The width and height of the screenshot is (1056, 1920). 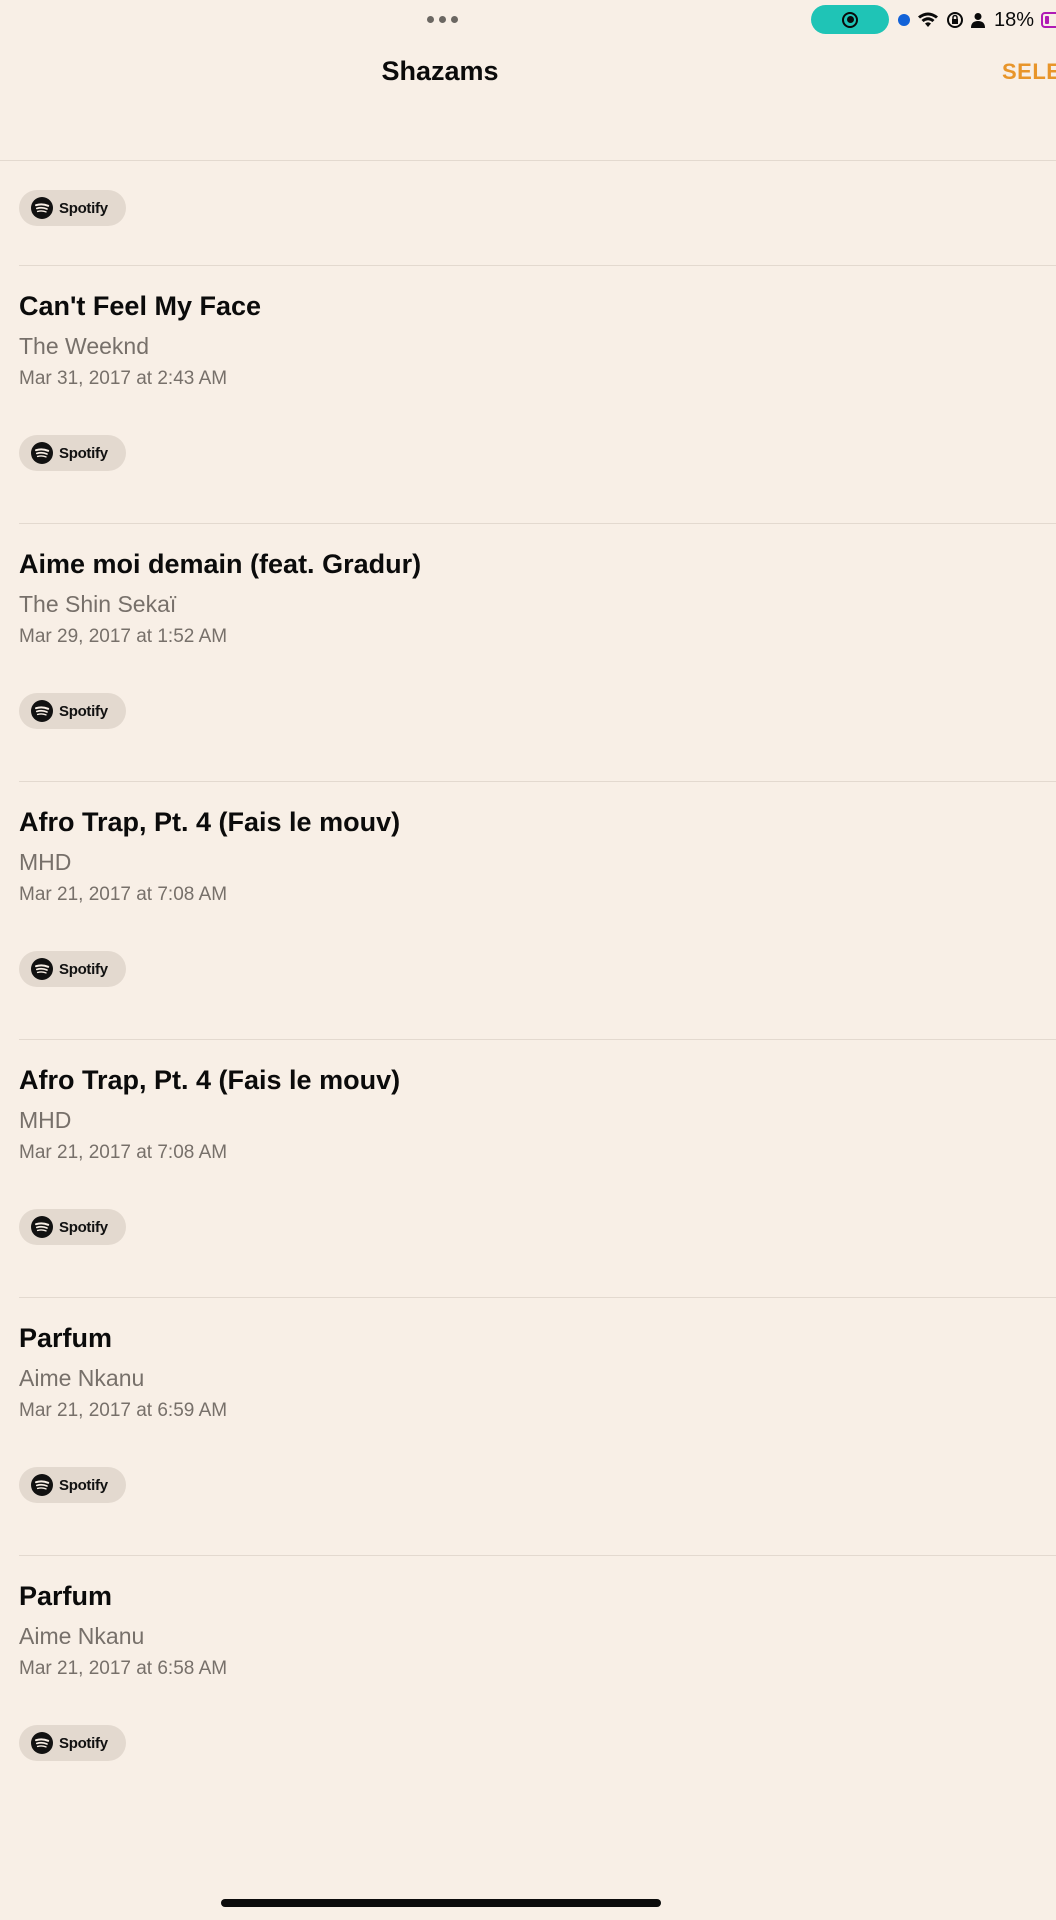 I want to click on battery-percent: 18%, so click(x=1014, y=19).